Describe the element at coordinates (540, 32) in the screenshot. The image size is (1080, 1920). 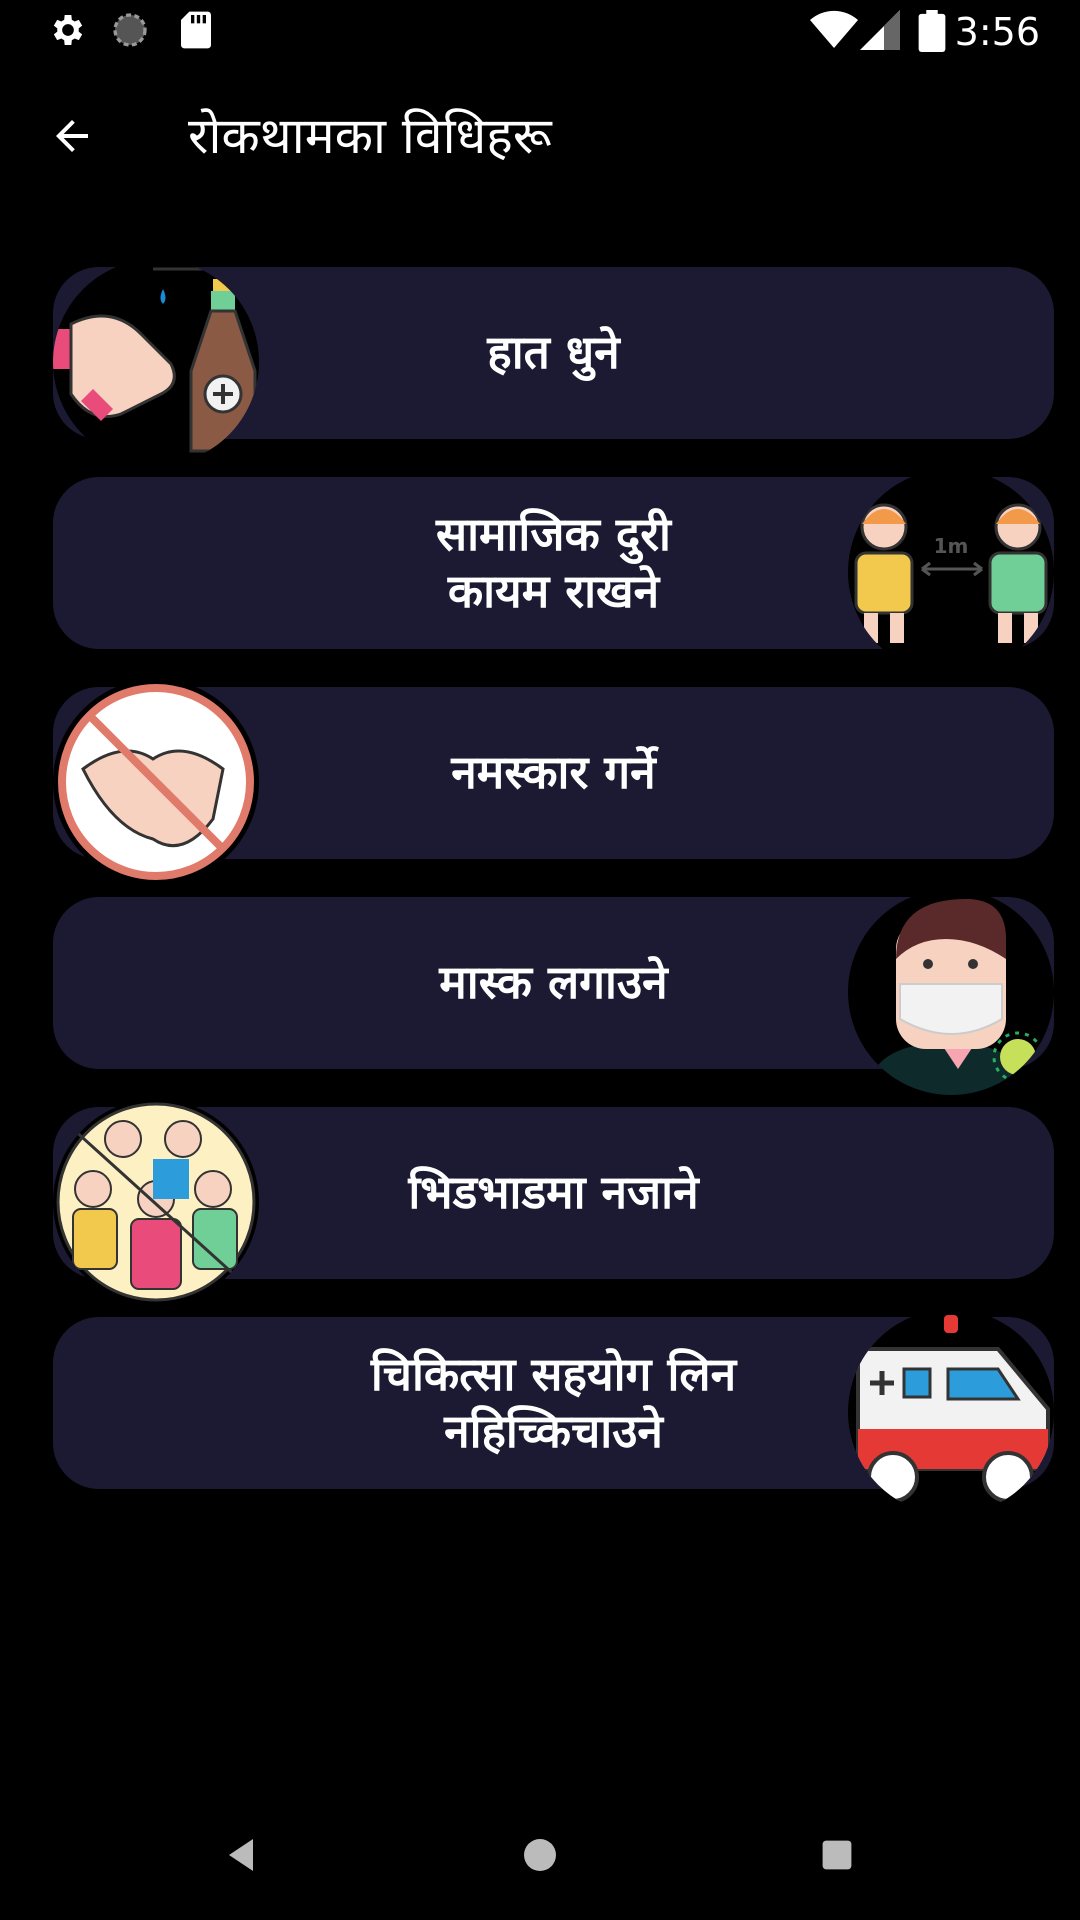
I see `status-bar: 3:56` at that location.